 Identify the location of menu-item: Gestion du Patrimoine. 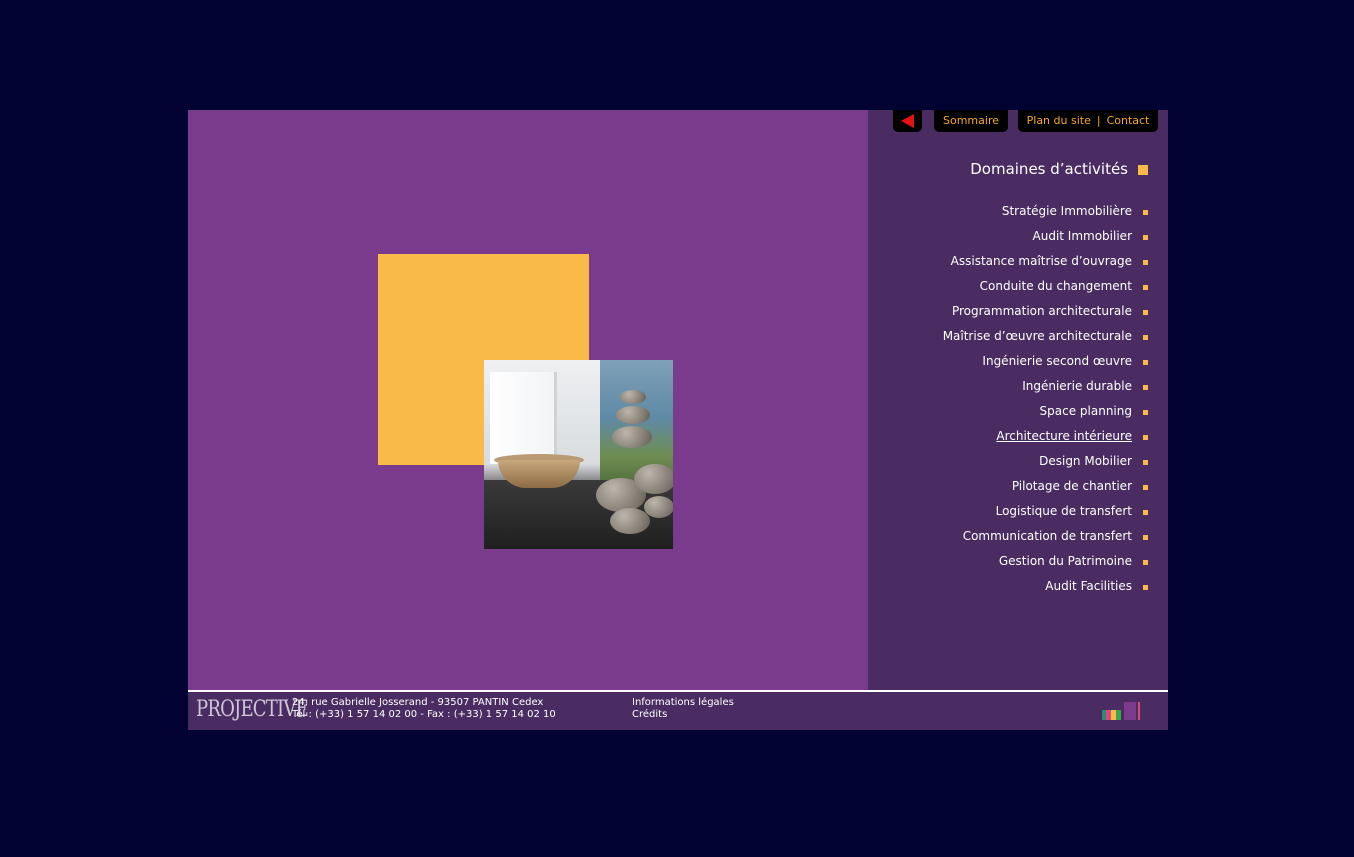
(1018, 565).